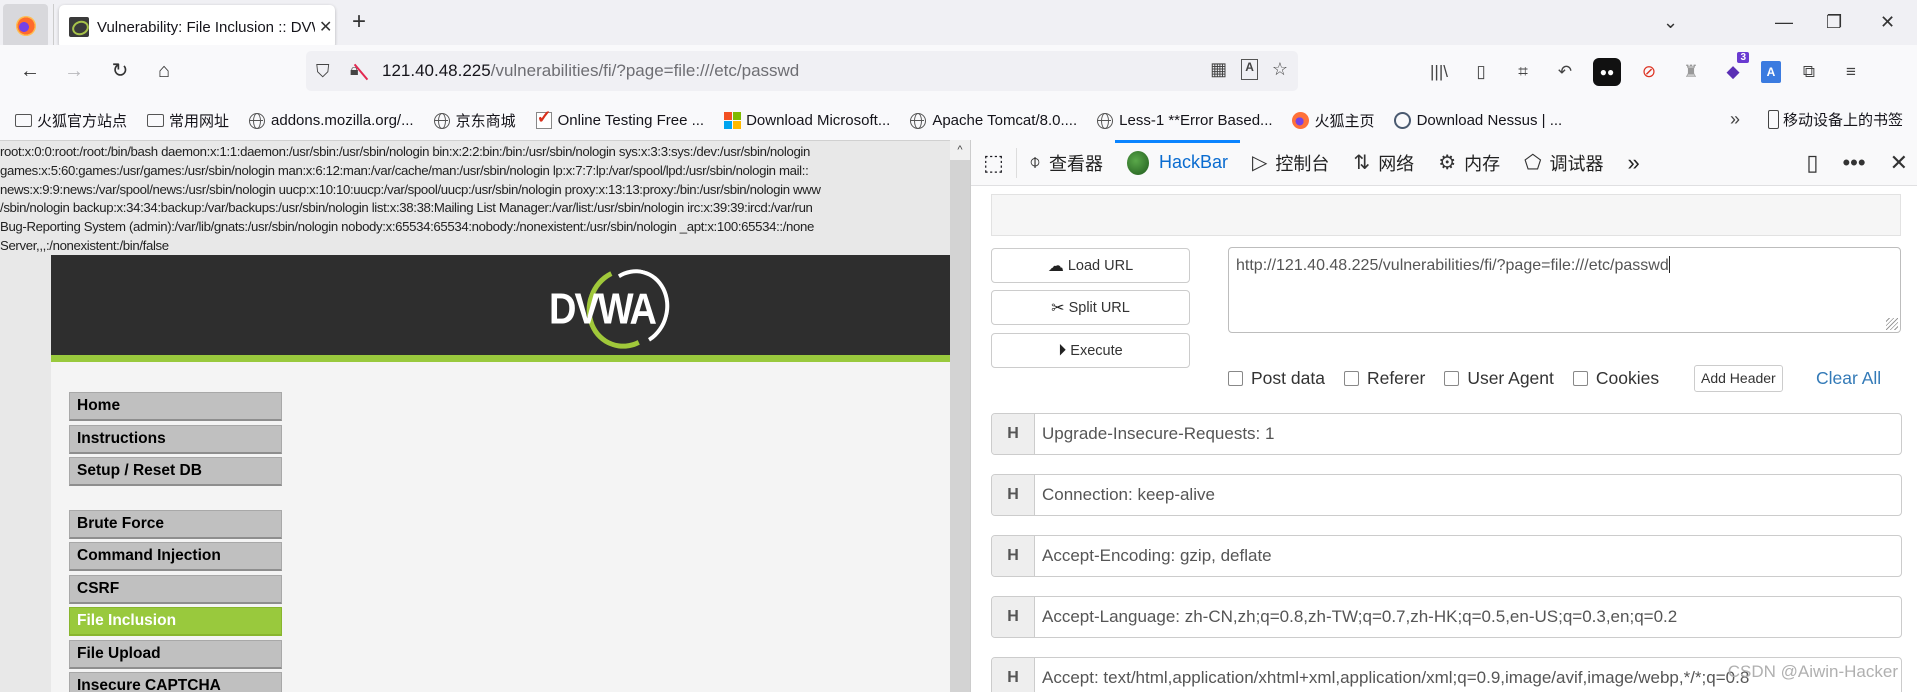  What do you see at coordinates (53, 25) in the screenshot?
I see `tab-separator` at bounding box center [53, 25].